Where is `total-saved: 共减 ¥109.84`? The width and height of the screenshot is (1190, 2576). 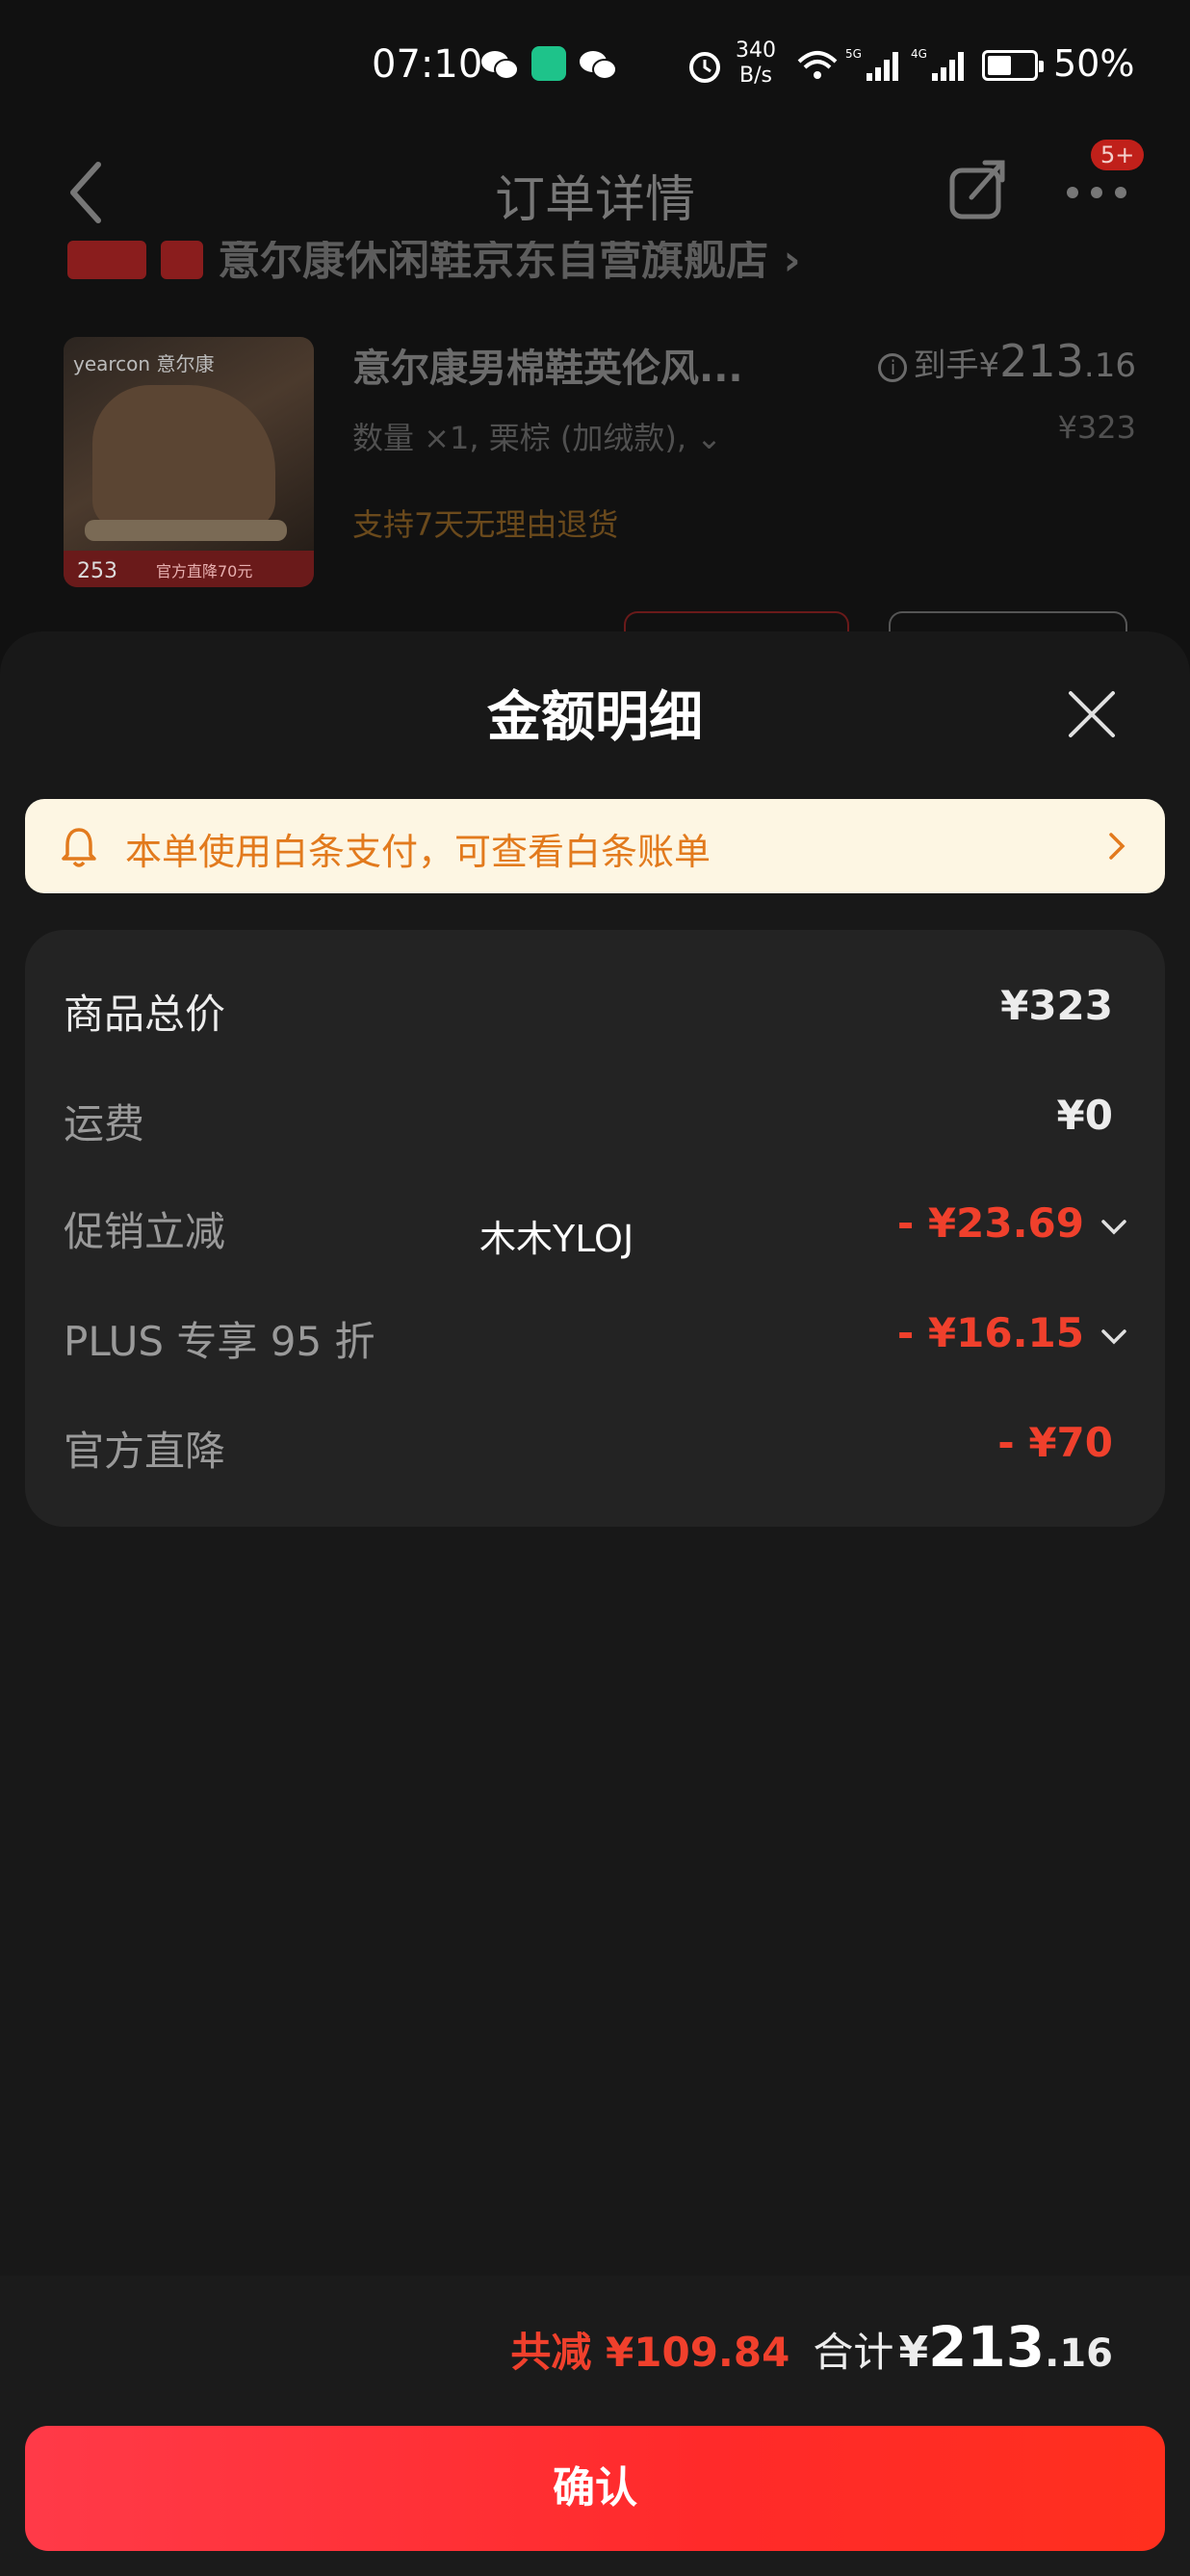
total-saved: 共减 ¥109.84 is located at coordinates (650, 2352).